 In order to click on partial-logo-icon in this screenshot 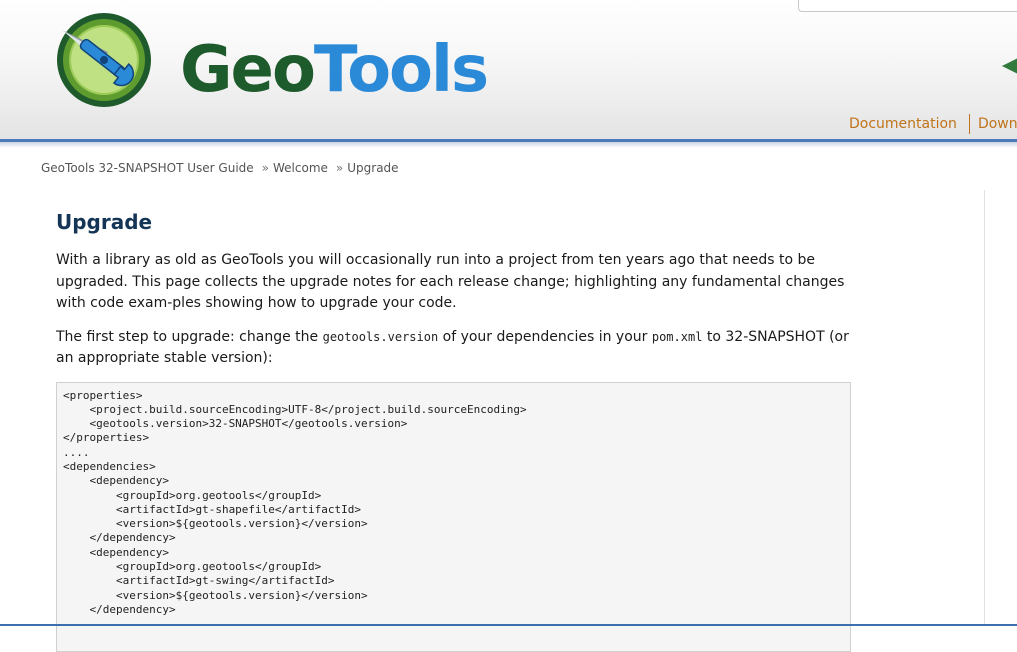, I will do `click(1007, 63)`.